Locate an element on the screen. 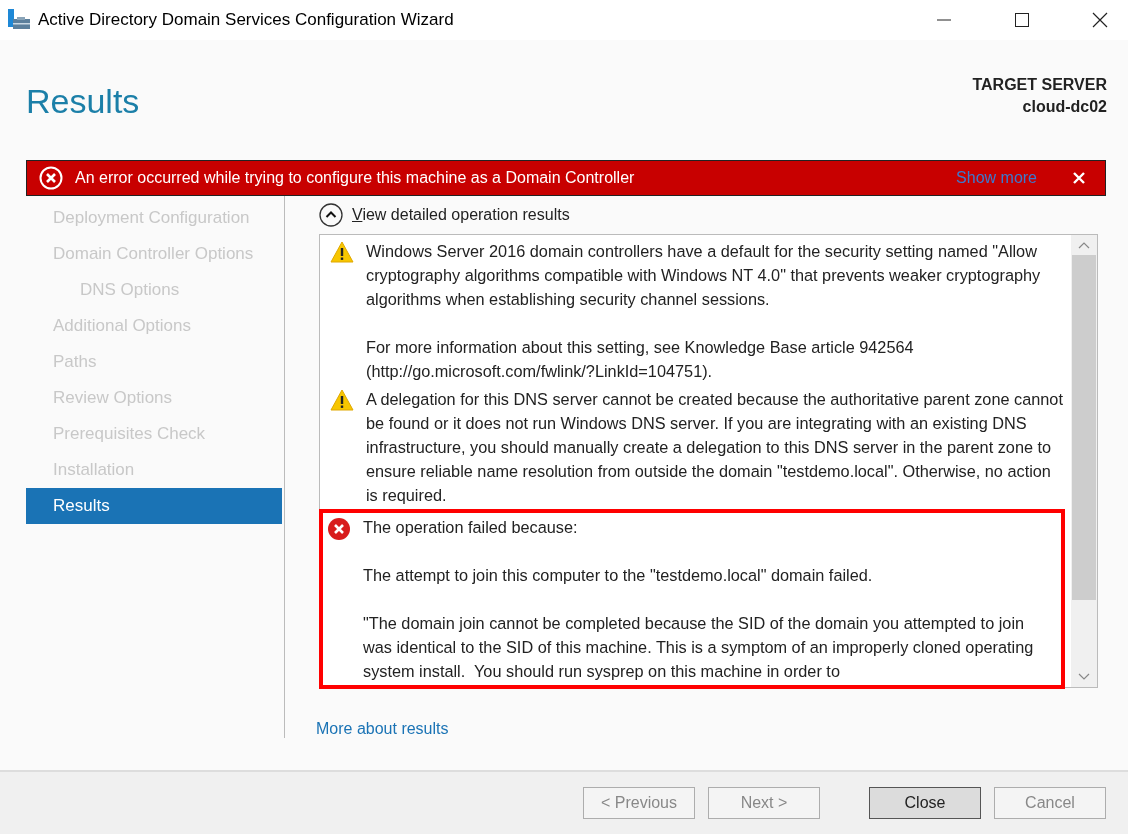 The height and width of the screenshot is (834, 1128). page-title: Results is located at coordinates (83, 102).